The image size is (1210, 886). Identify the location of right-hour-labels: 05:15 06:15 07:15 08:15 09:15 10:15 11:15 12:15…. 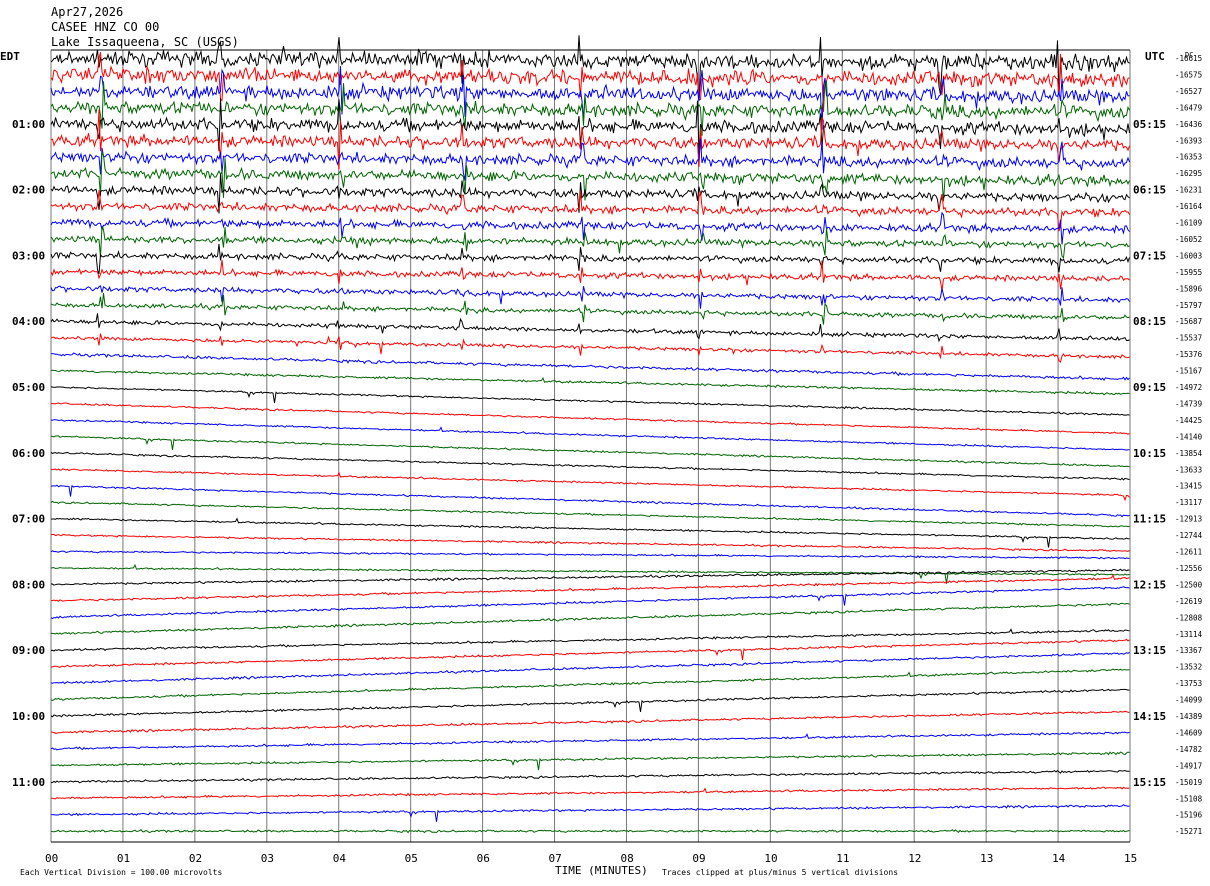
(1149, 453).